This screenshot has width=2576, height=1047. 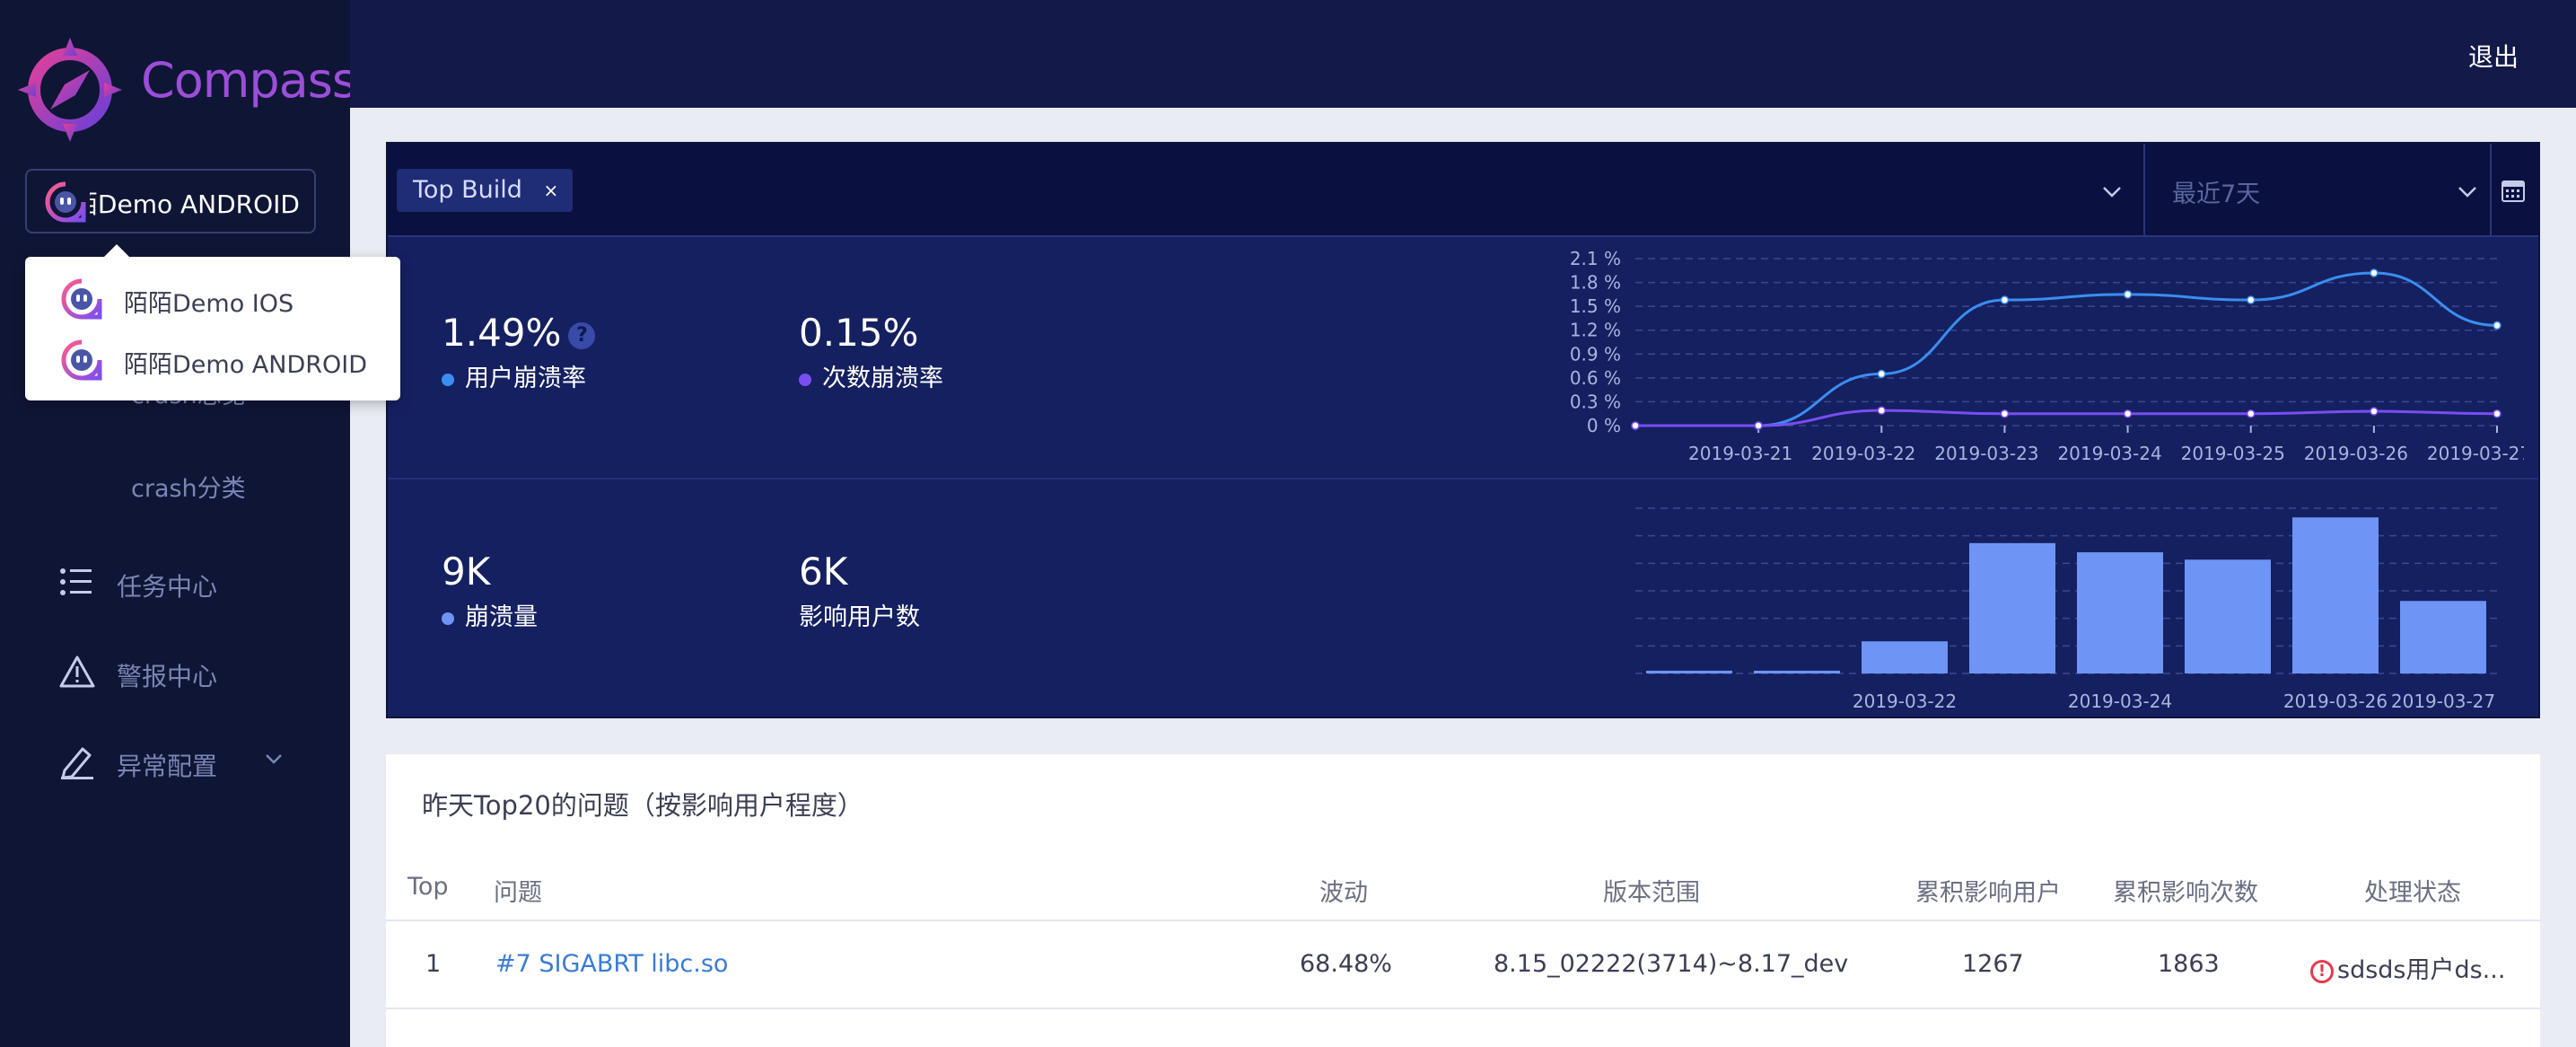 I want to click on pen-icon, so click(x=77, y=763).